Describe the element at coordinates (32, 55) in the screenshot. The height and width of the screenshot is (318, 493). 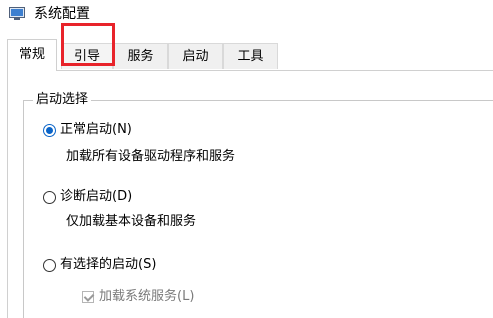
I see `tab-general: 常规` at that location.